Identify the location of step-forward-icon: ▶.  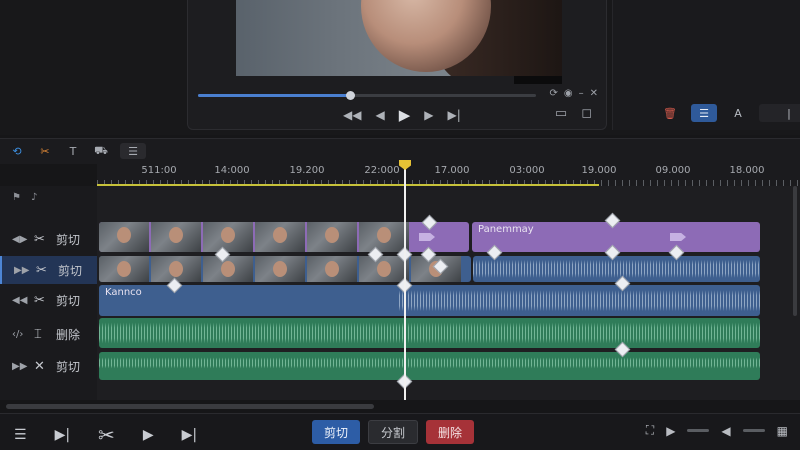
(428, 115).